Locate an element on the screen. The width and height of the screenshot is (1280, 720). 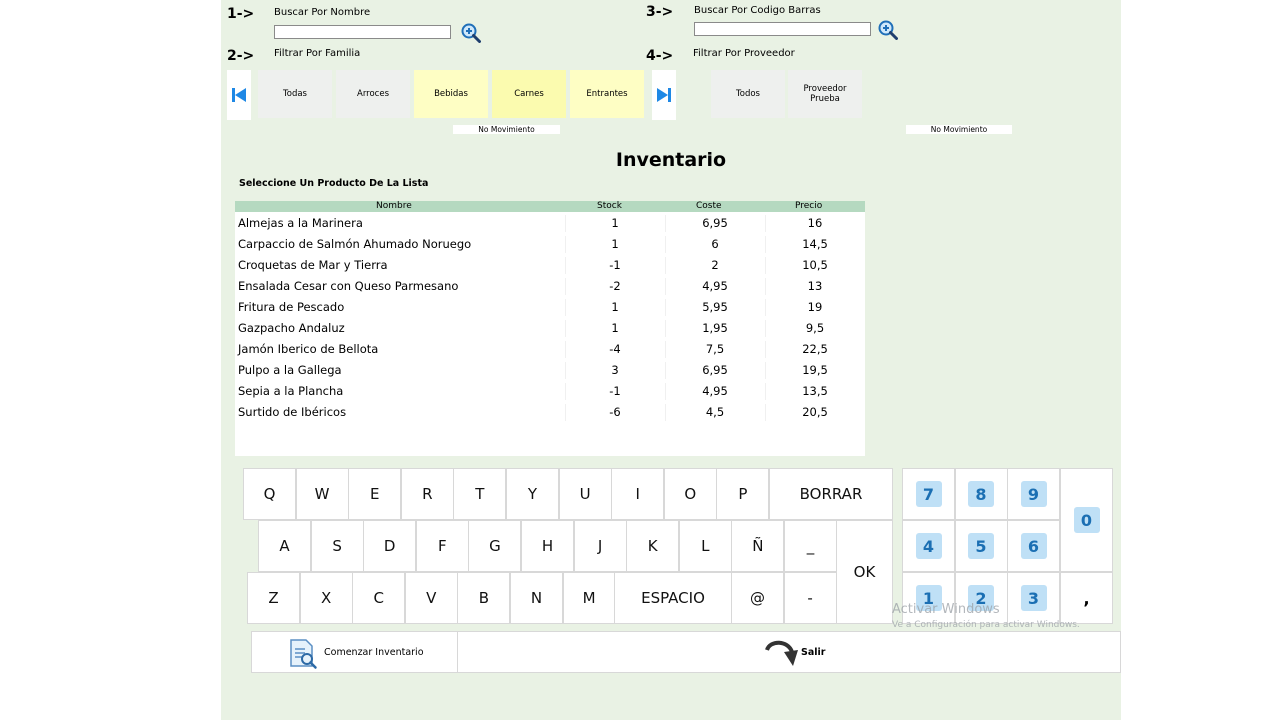
key-borrar: BORRAR is located at coordinates (831, 494).